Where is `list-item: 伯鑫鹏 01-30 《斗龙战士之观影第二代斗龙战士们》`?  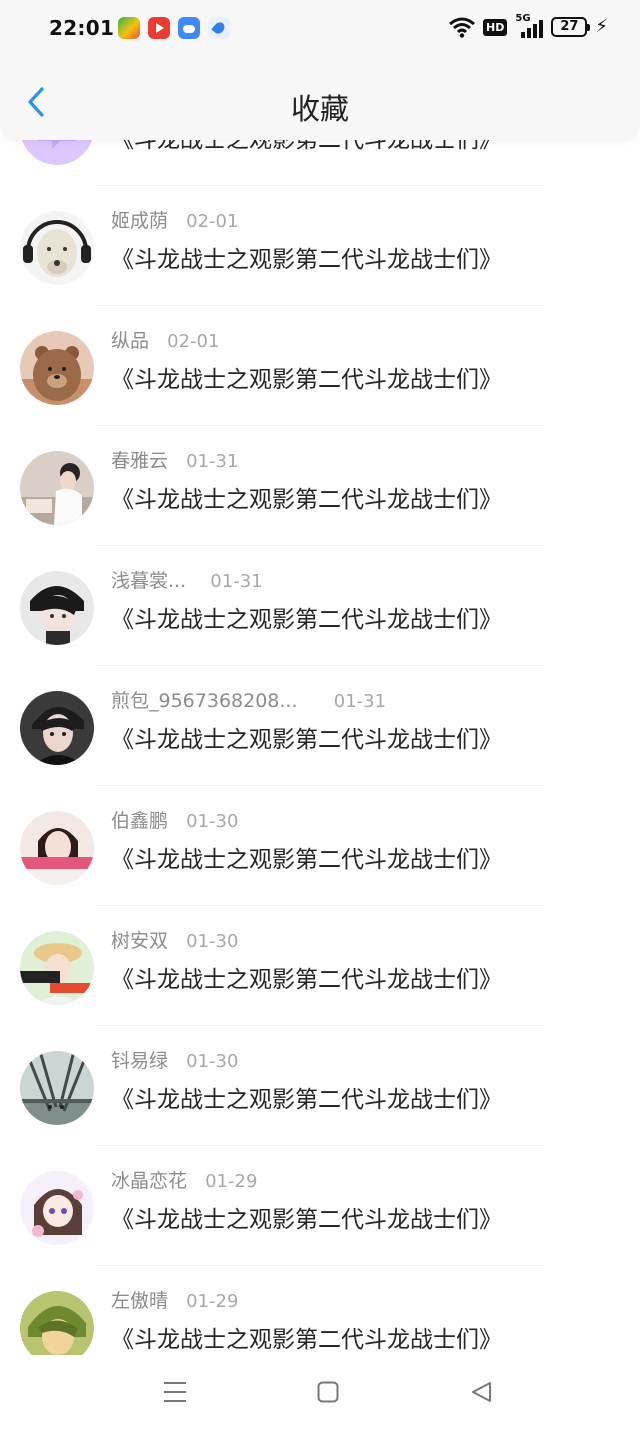 list-item: 伯鑫鹏 01-30 《斗龙战士之观影第二代斗龙战士们》 is located at coordinates (320, 846).